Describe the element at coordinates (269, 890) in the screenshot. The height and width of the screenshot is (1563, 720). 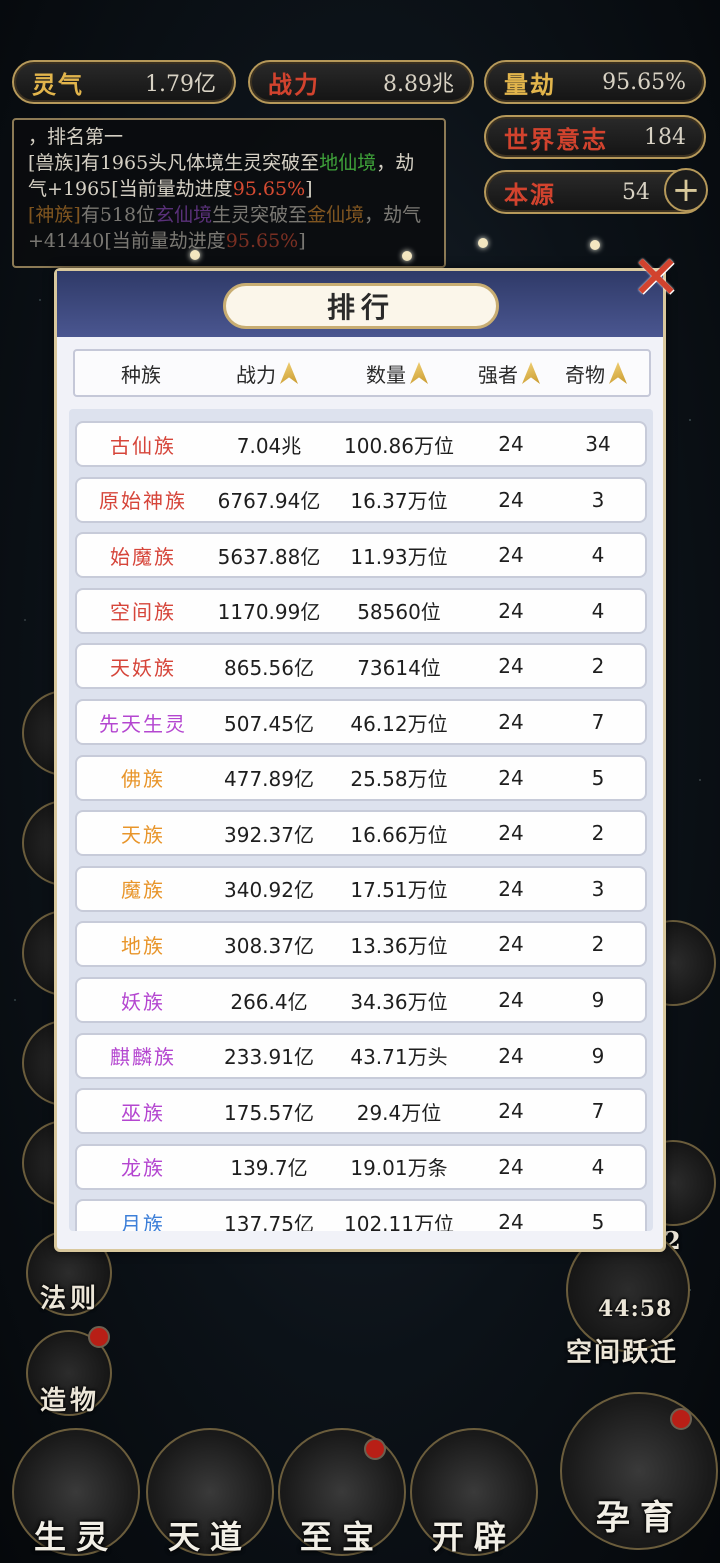
I see `power-value: 340.92亿` at that location.